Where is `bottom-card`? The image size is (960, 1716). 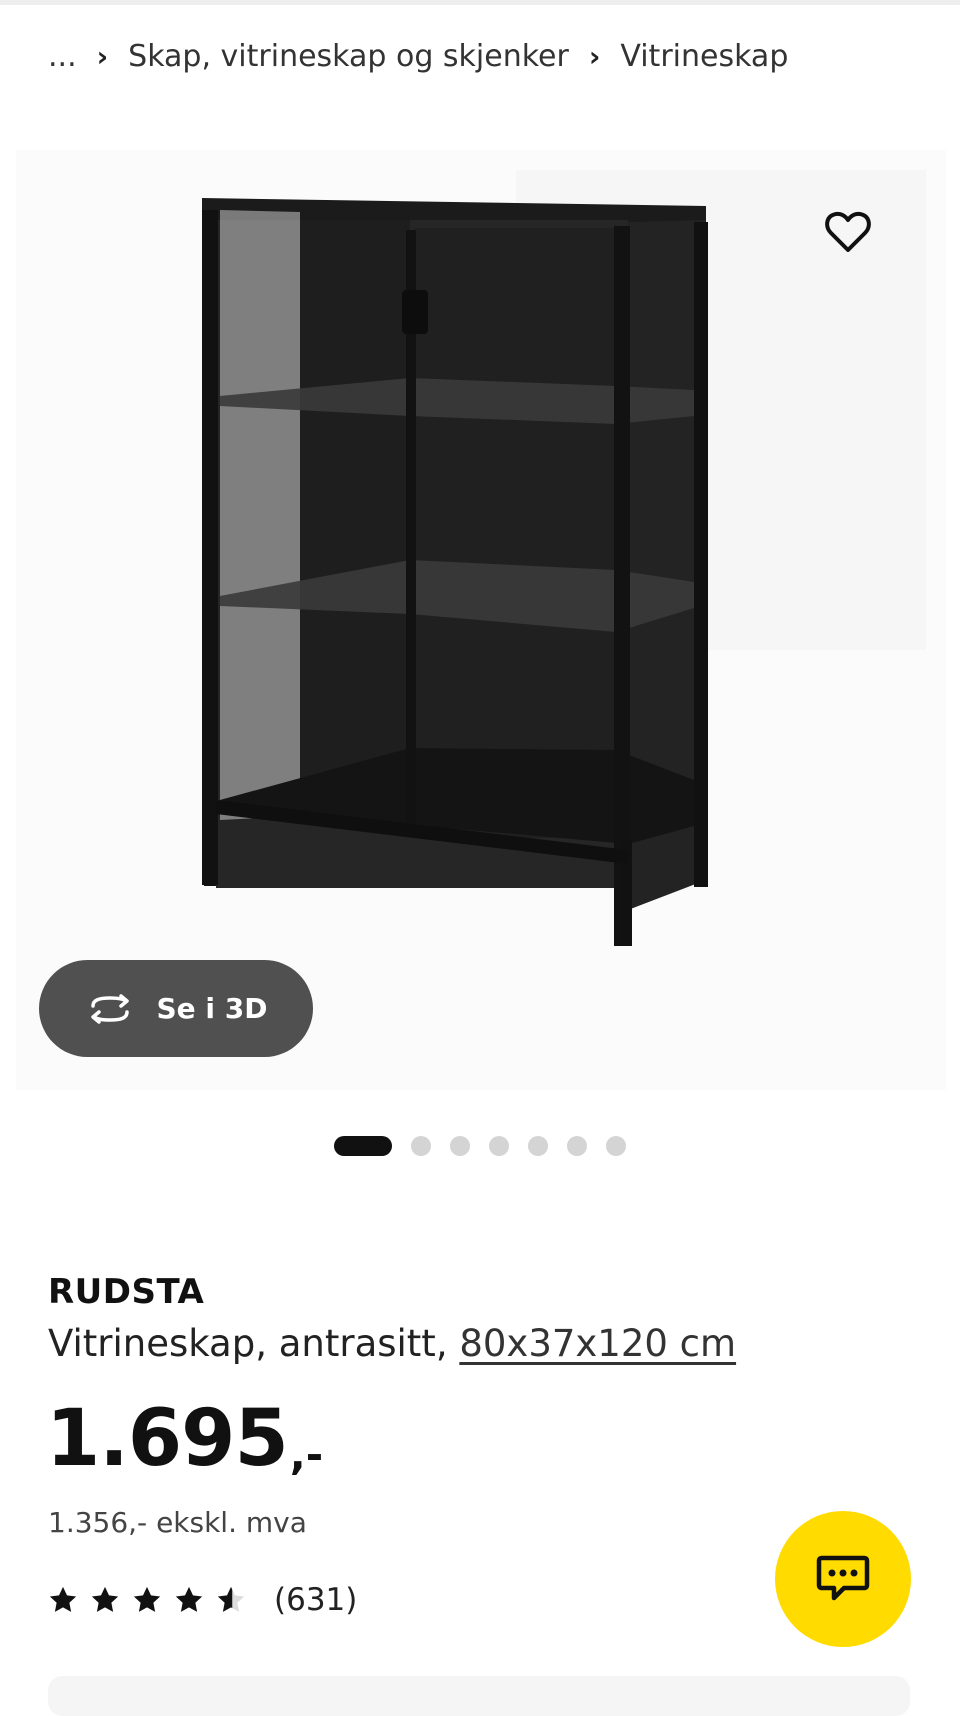
bottom-card is located at coordinates (479, 1696).